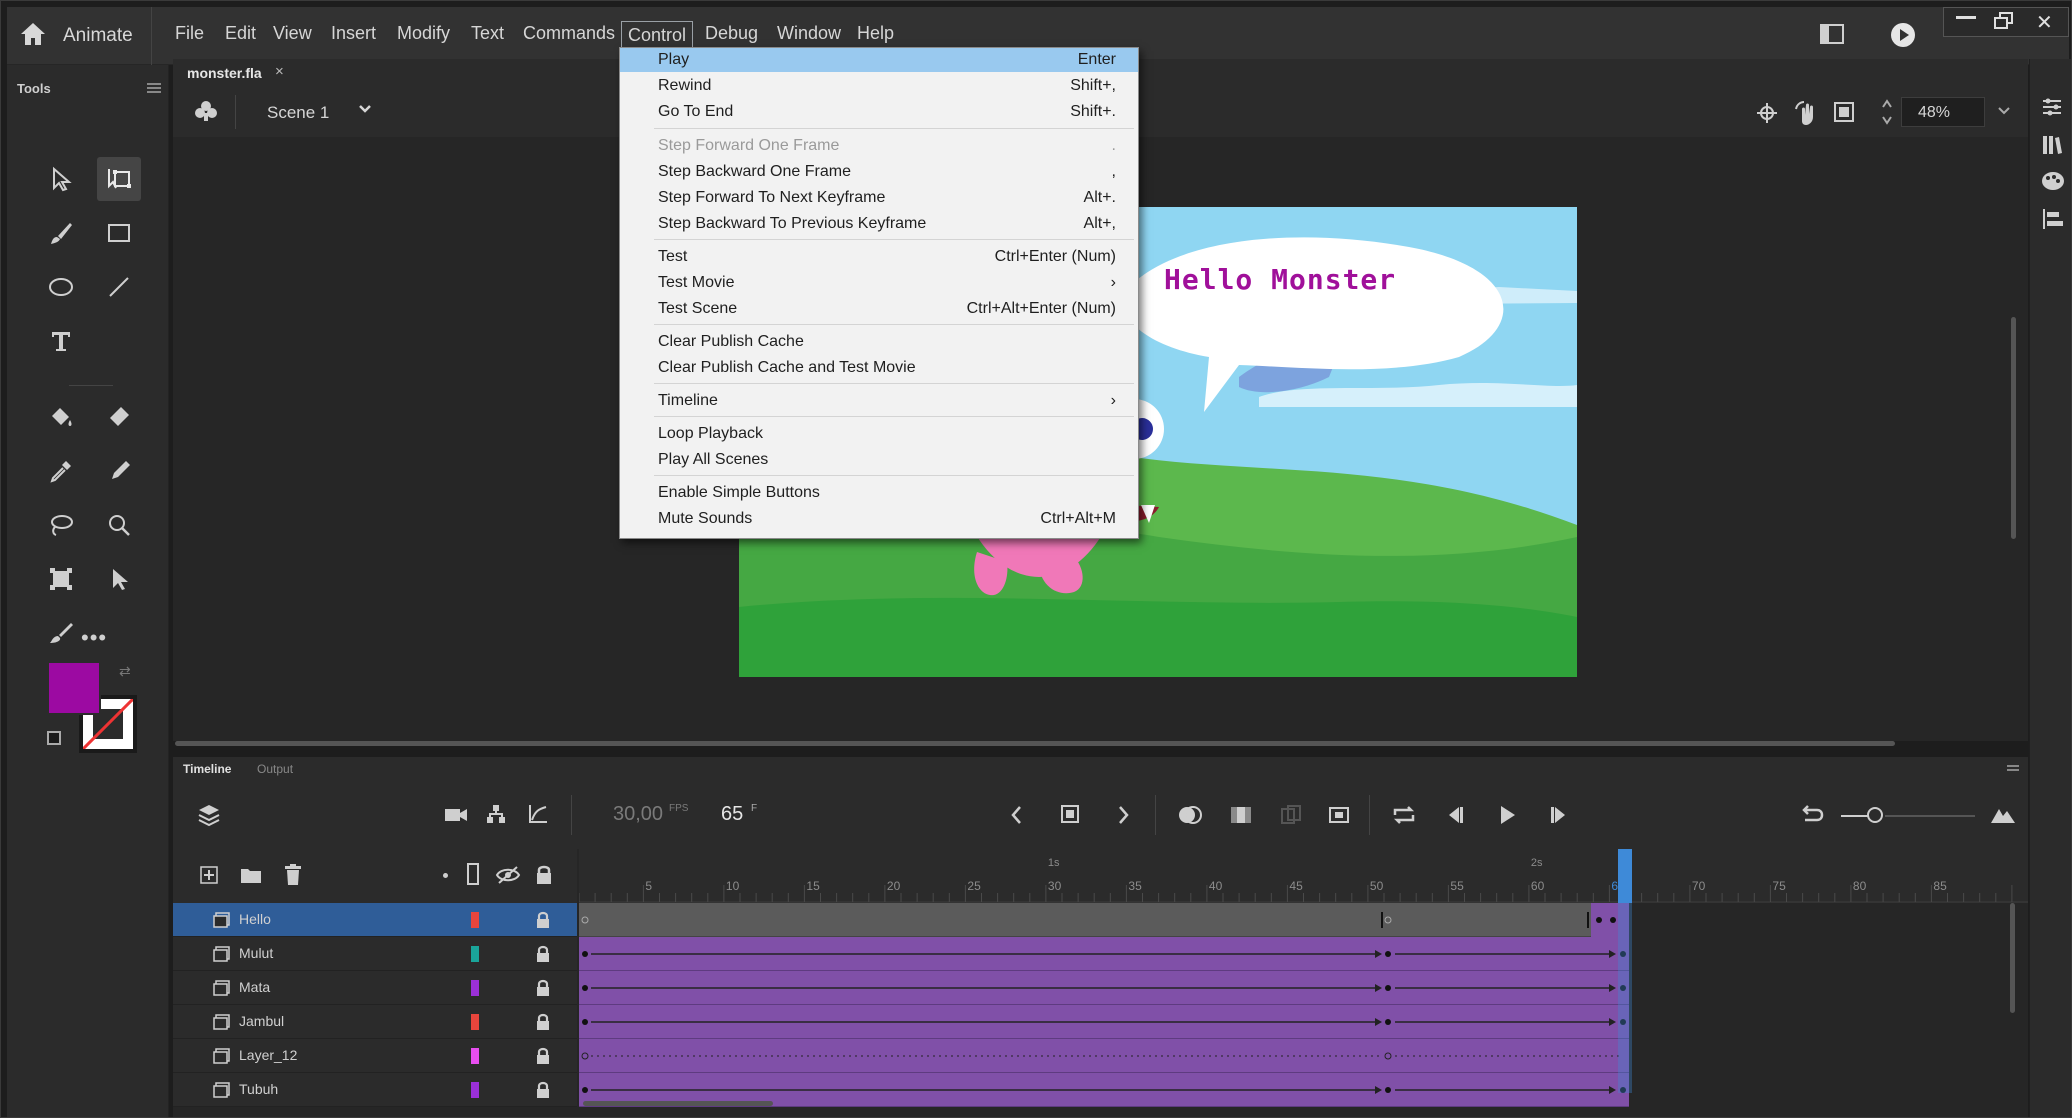 The height and width of the screenshot is (1118, 2072). What do you see at coordinates (61, 179) in the screenshot?
I see `selection-tool-icon` at bounding box center [61, 179].